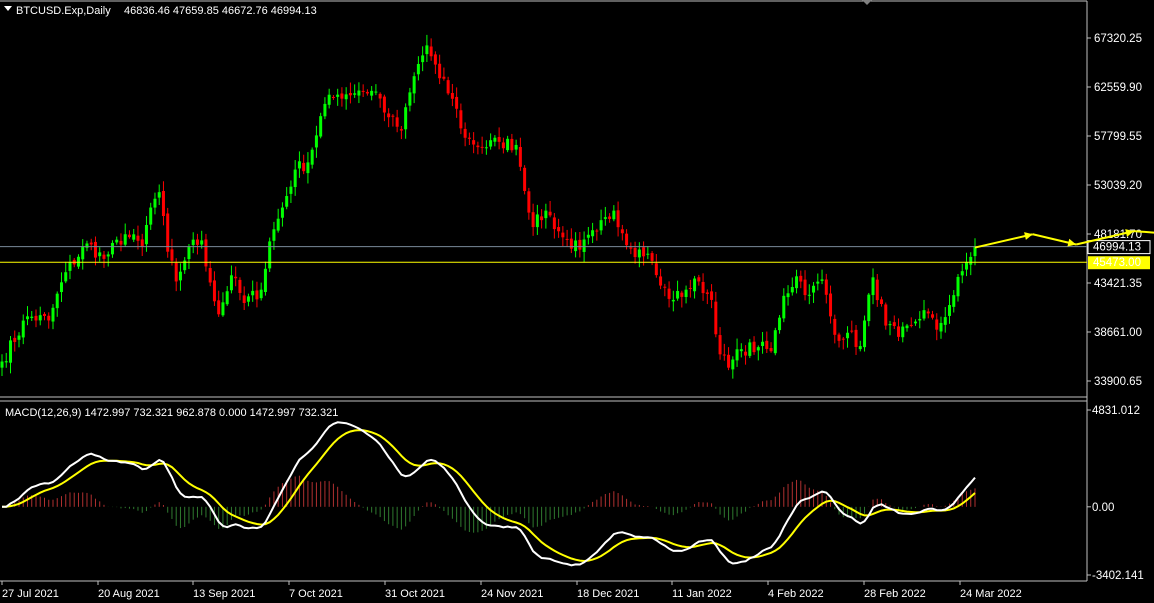 The width and height of the screenshot is (1154, 603). I want to click on time-tick-label: 20 Aug 2021, so click(129, 594).